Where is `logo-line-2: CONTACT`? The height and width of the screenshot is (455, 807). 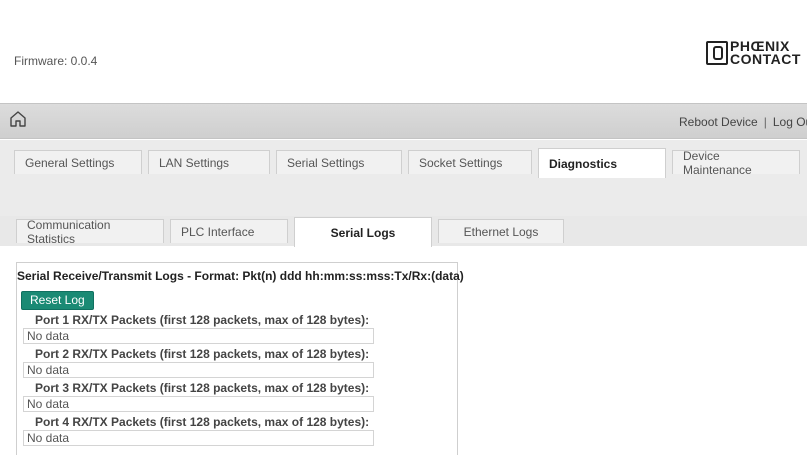
logo-line-2: CONTACT is located at coordinates (765, 59).